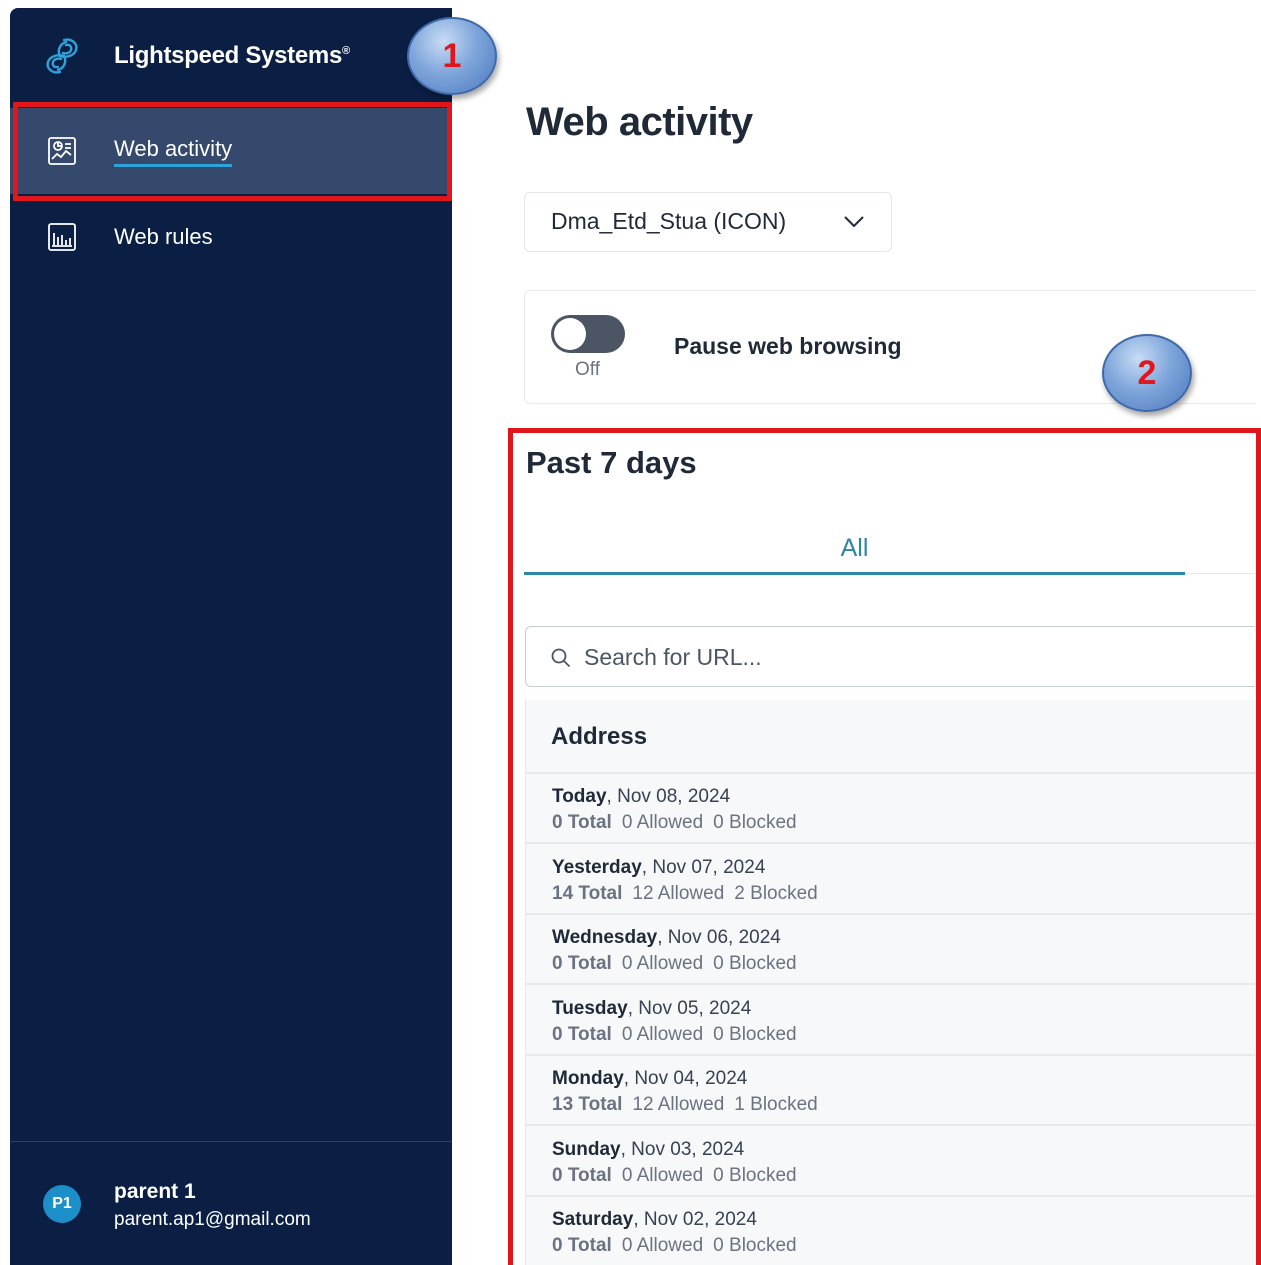  Describe the element at coordinates (788, 346) in the screenshot. I see `pause-browsing-label: Pause web browsing` at that location.